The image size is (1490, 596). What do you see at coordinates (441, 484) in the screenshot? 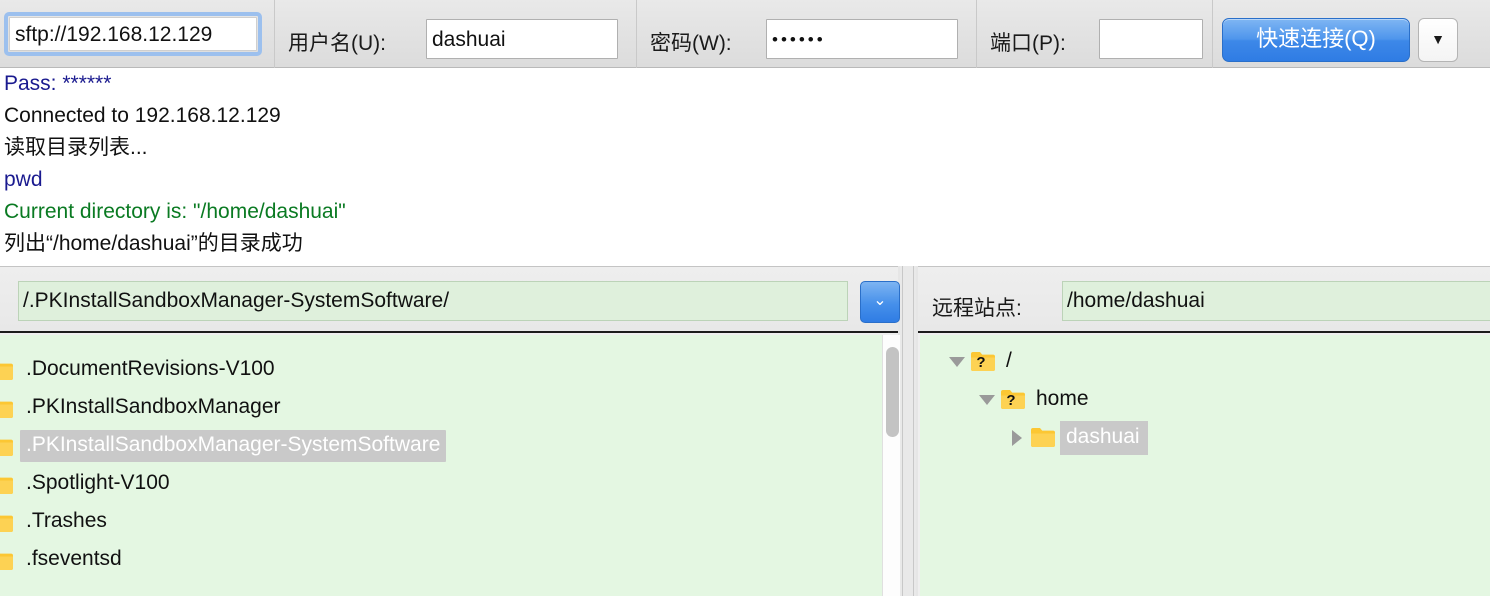
I see `local-file-row: .Spotlight-V100` at bounding box center [441, 484].